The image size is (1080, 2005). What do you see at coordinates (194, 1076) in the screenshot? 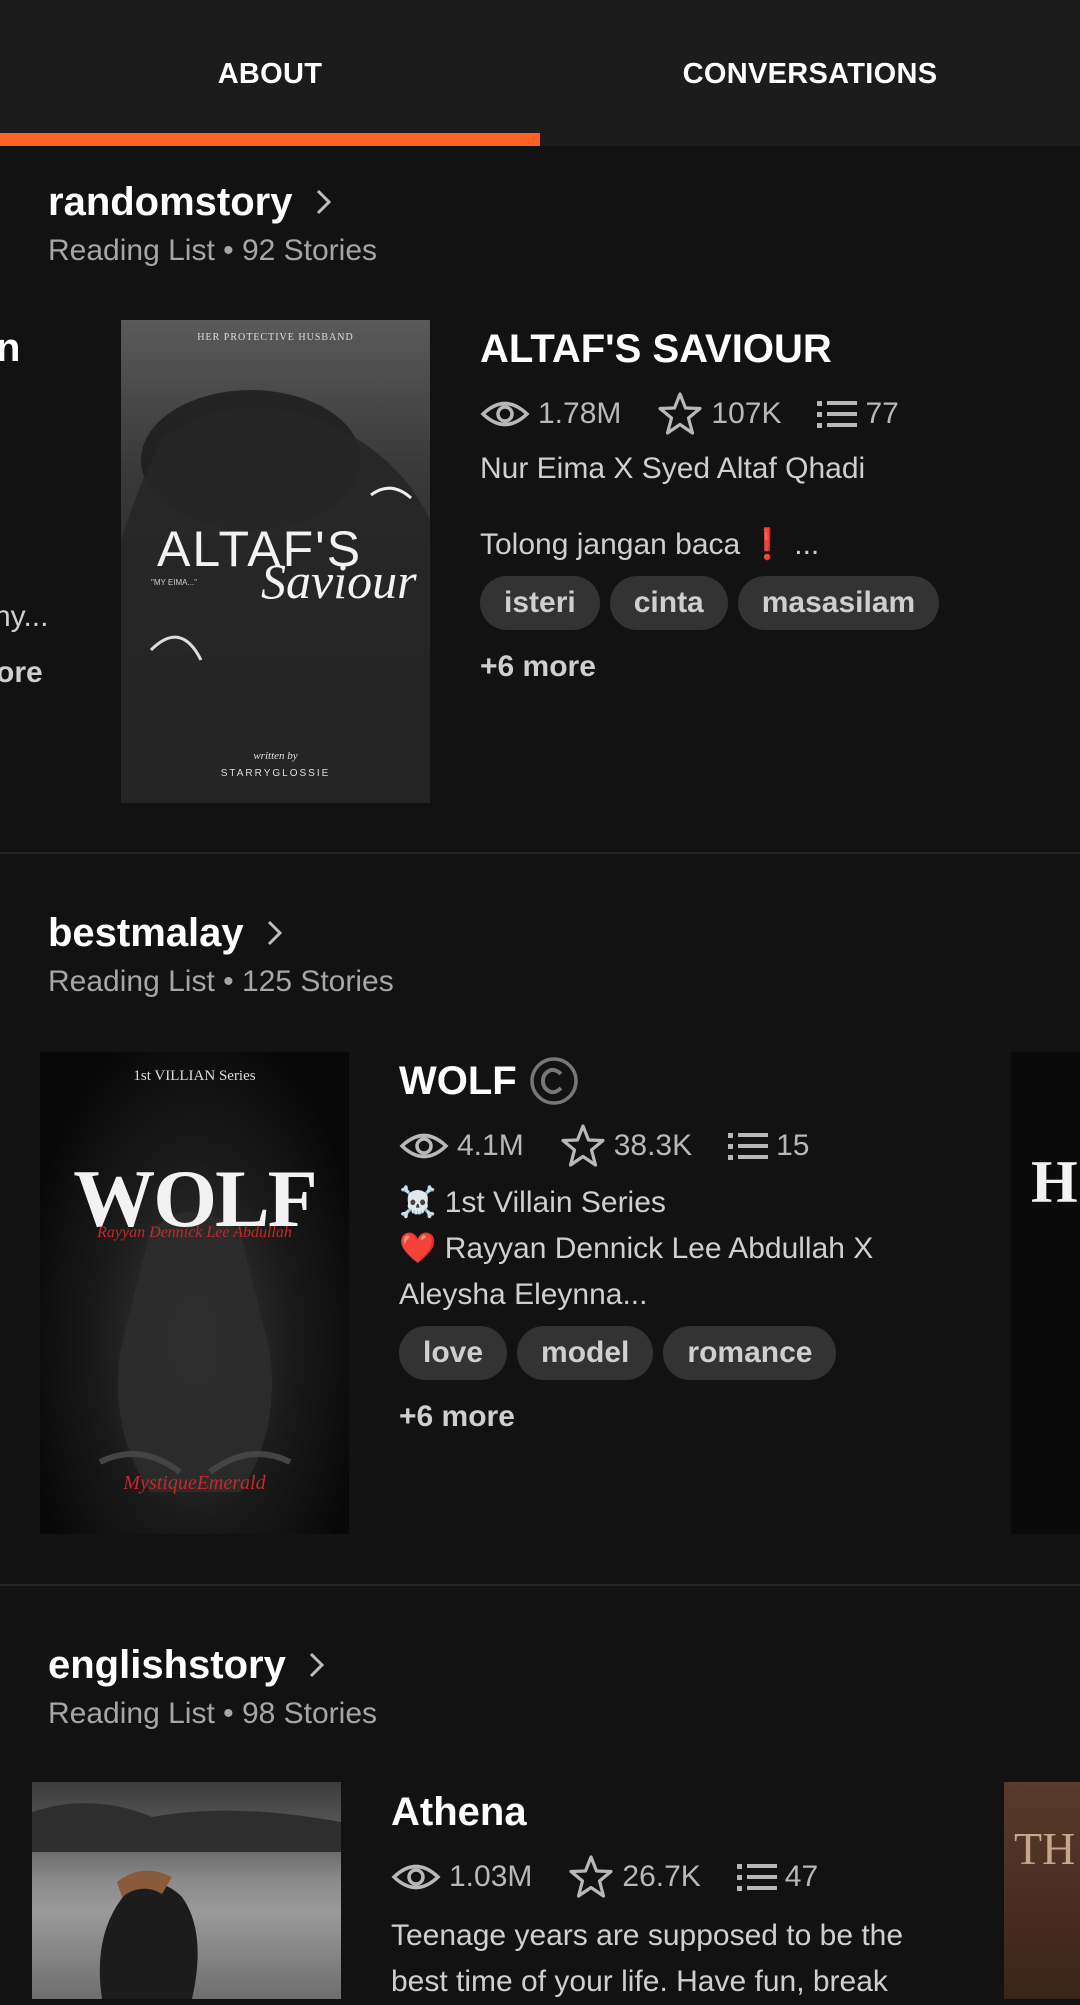
I see `cover-top-text: 1st VILLIAN Series` at bounding box center [194, 1076].